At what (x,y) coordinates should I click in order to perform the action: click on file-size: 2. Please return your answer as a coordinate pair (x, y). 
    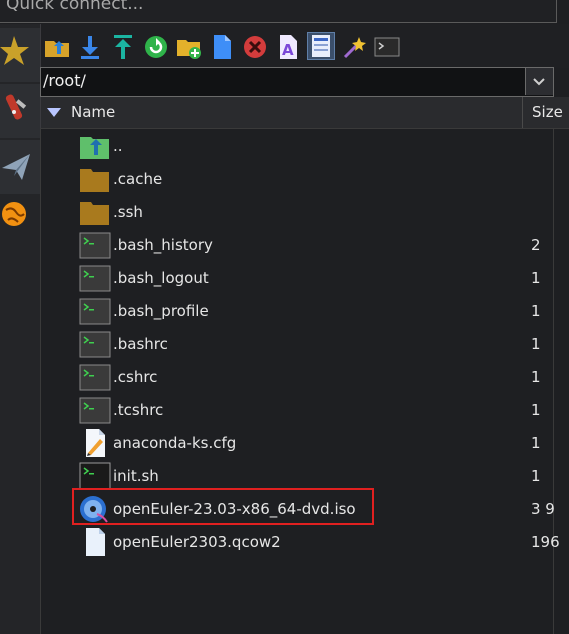
    Looking at the image, I should click on (536, 245).